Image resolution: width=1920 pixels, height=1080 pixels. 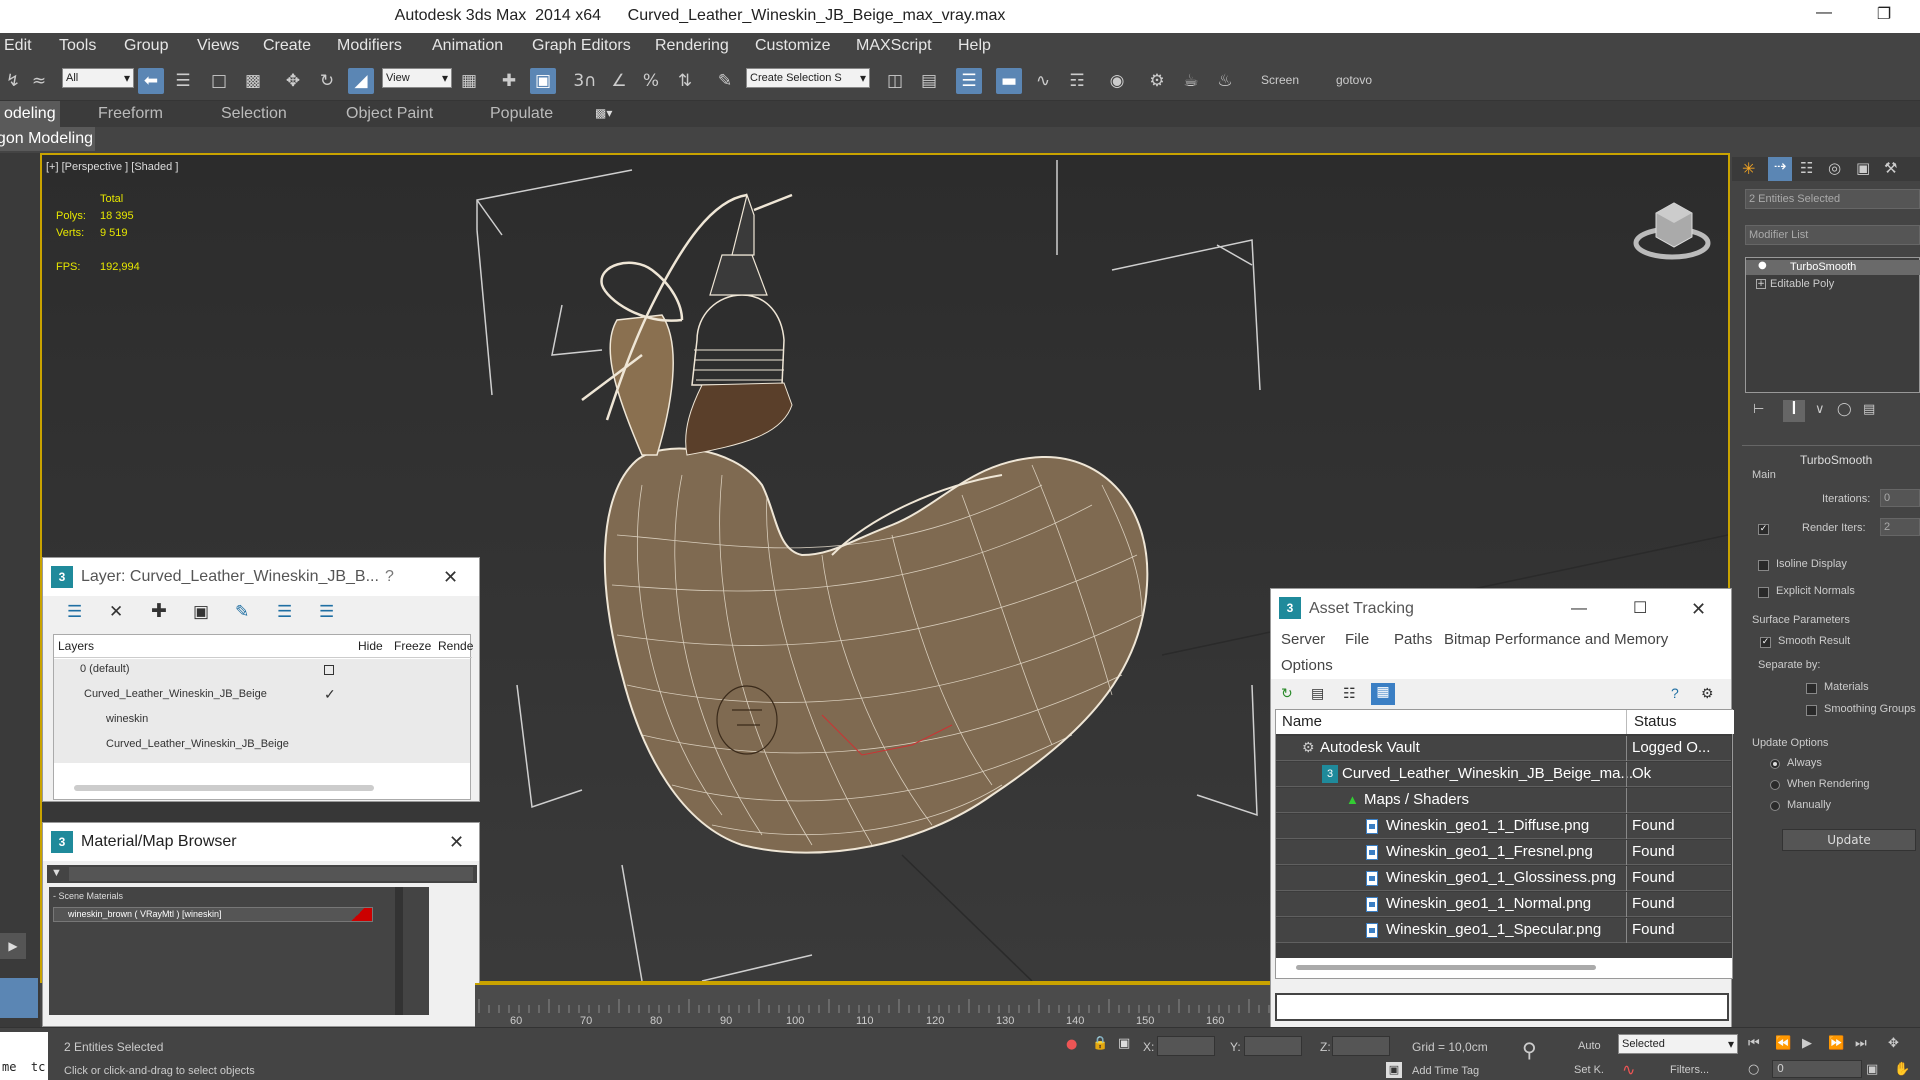 What do you see at coordinates (146, 46) in the screenshot?
I see `menu-group: Group` at bounding box center [146, 46].